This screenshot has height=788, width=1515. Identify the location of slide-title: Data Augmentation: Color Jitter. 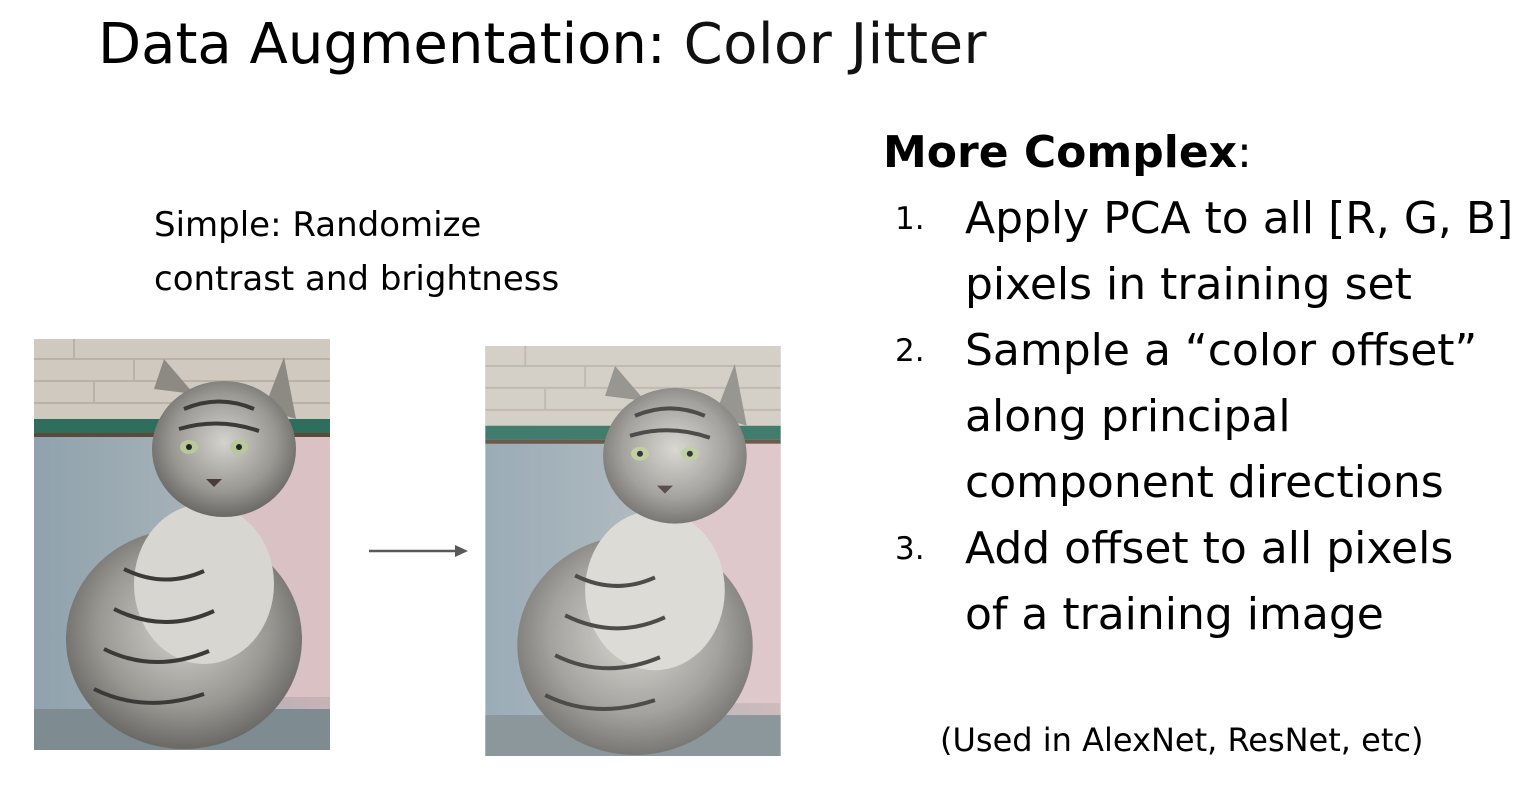
(542, 45).